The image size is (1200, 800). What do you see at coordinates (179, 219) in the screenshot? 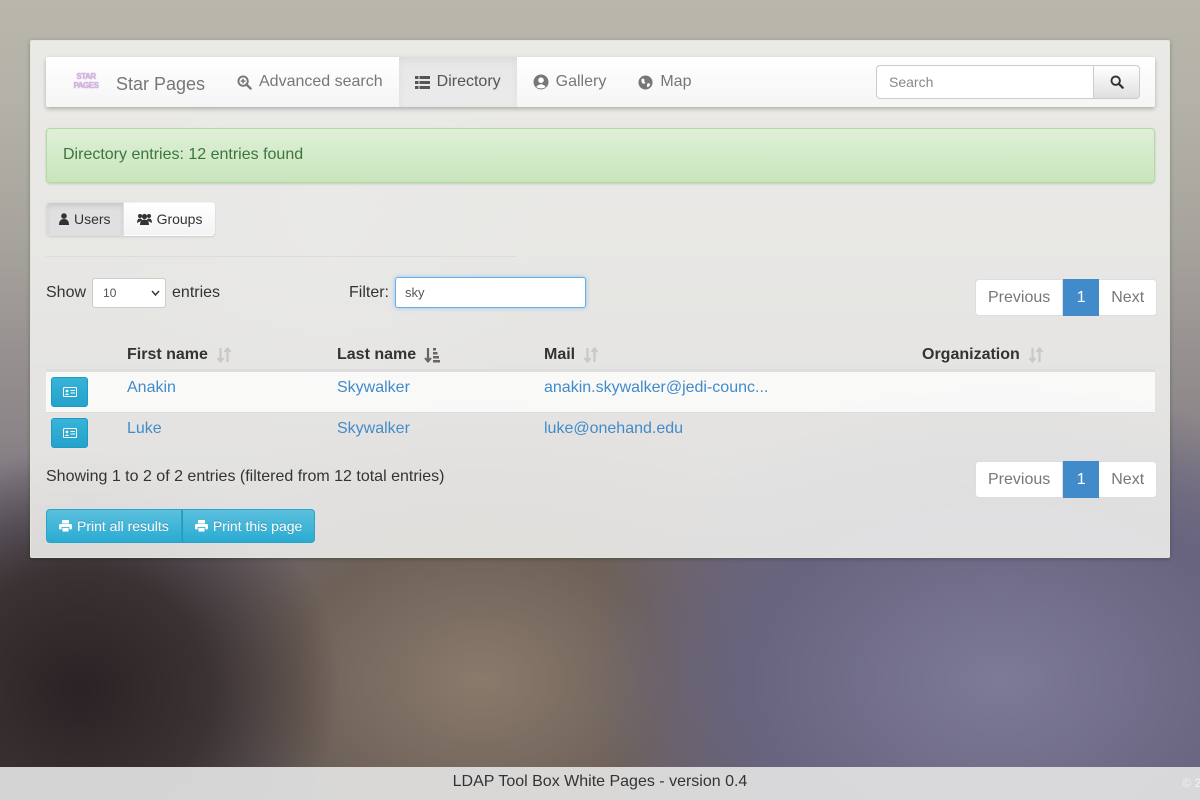
I see `groups-label: Groups` at bounding box center [179, 219].